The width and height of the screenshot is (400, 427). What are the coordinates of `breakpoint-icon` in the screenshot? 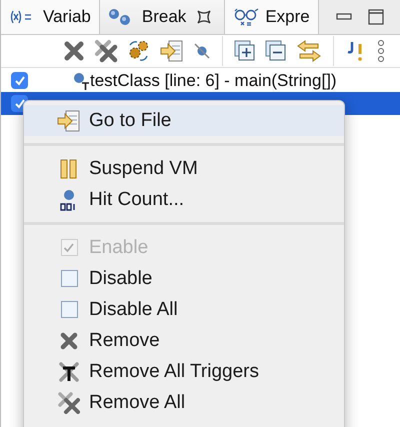 It's located at (81, 80).